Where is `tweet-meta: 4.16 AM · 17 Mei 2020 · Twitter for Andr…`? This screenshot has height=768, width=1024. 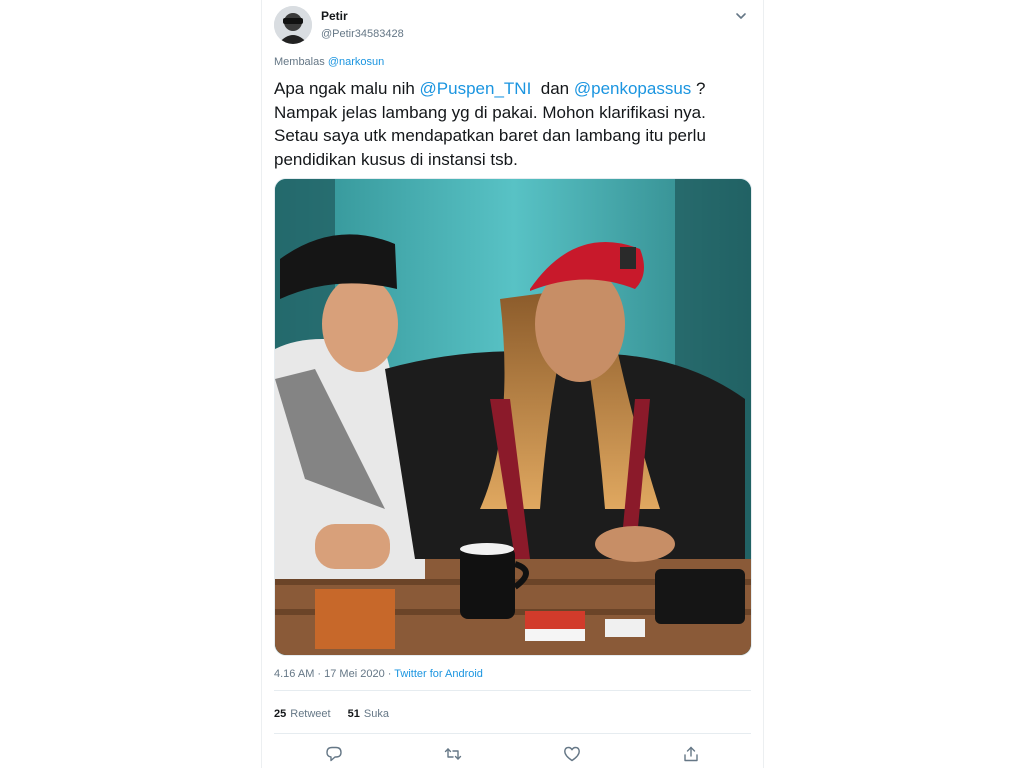 tweet-meta: 4.16 AM · 17 Mei 2020 · Twitter for Andr… is located at coordinates (378, 674).